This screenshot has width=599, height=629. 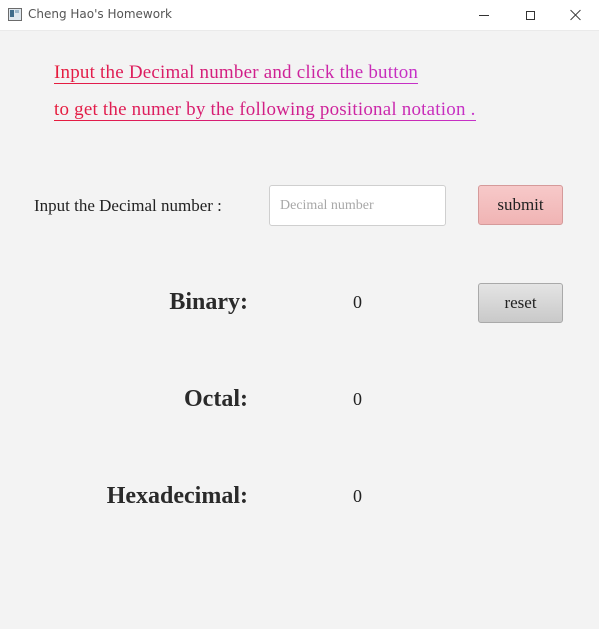 I want to click on minimize-button, so click(x=484, y=15).